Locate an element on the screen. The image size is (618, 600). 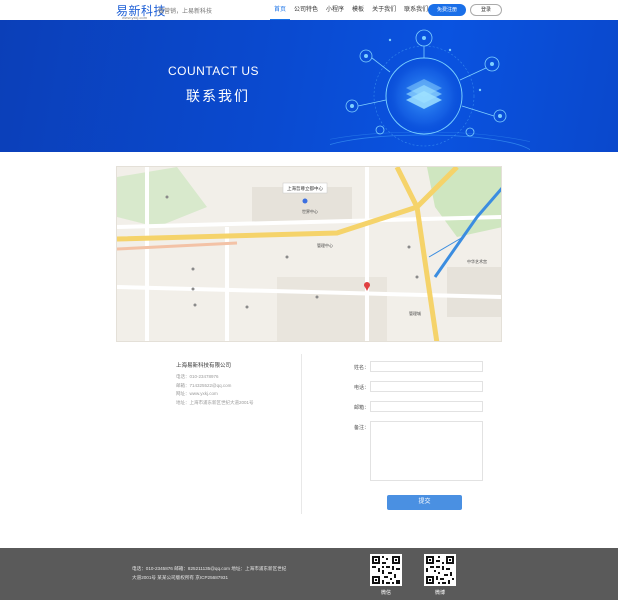
banner-title-en: COUNTACT US is located at coordinates (214, 71).